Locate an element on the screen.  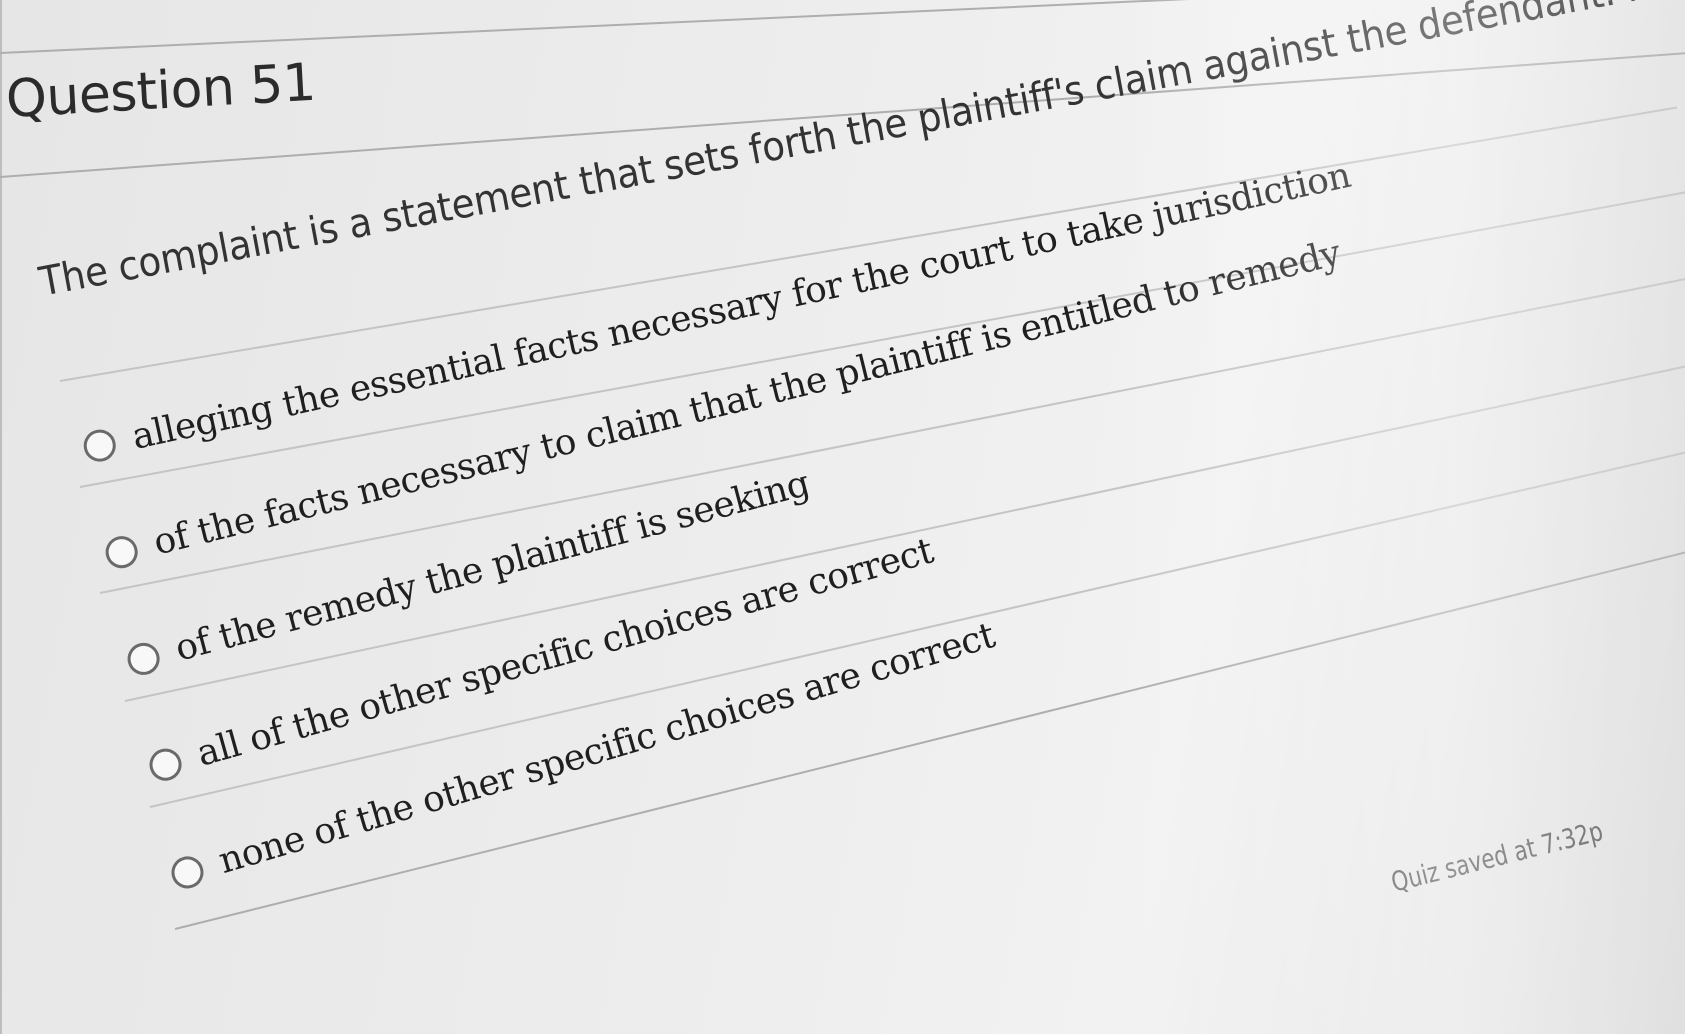
card-left-border is located at coordinates (1, 517).